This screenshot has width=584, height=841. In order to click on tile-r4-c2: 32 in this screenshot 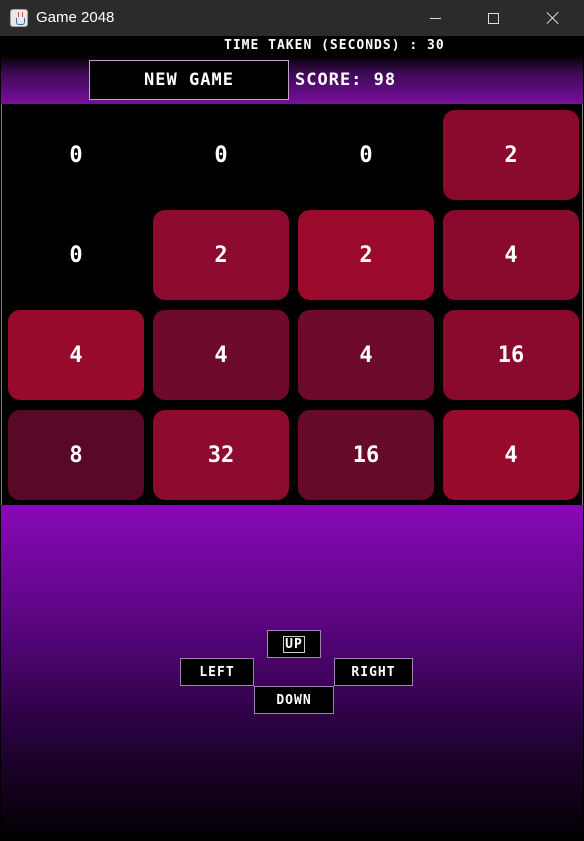, I will do `click(221, 455)`.